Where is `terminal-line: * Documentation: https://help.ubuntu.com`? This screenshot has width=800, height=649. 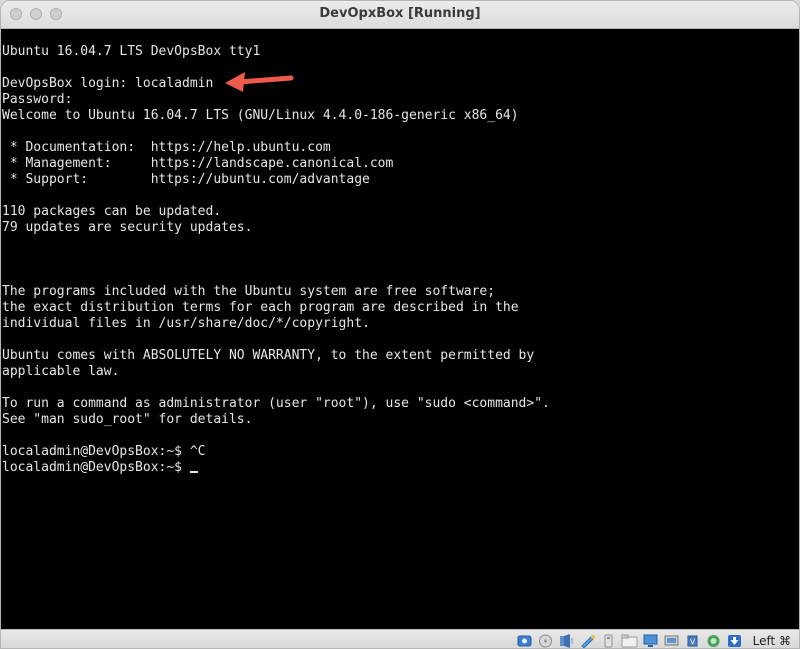
terminal-line: * Documentation: https://help.ubuntu.com is located at coordinates (166, 147).